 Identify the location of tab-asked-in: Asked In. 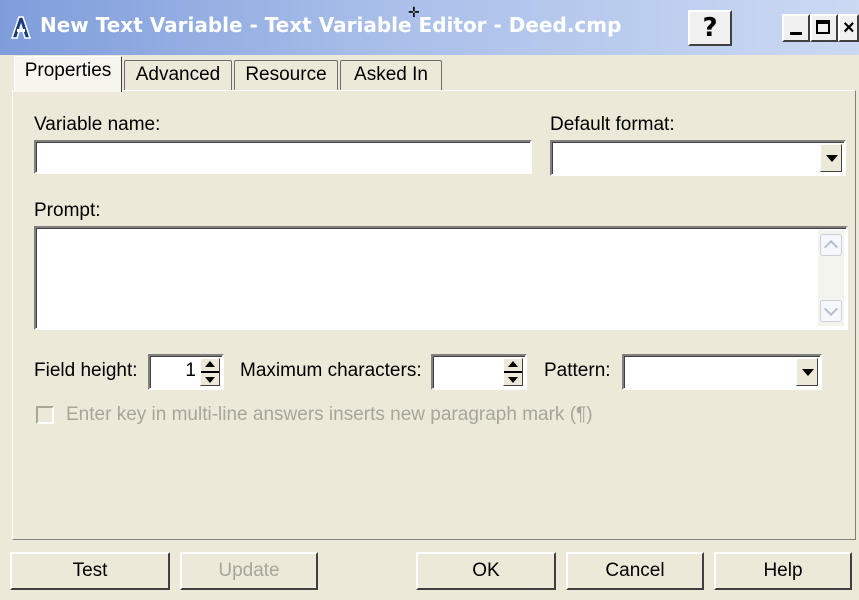
(391, 75).